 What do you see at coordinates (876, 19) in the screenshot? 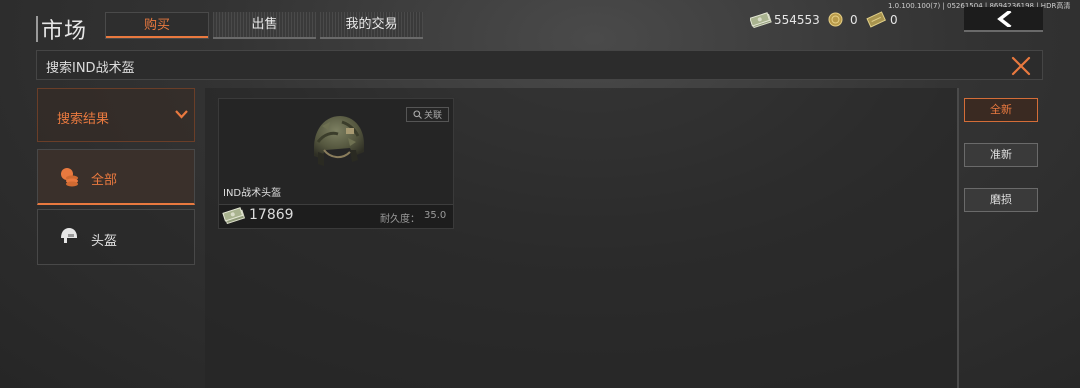
I see `bond-icon` at bounding box center [876, 19].